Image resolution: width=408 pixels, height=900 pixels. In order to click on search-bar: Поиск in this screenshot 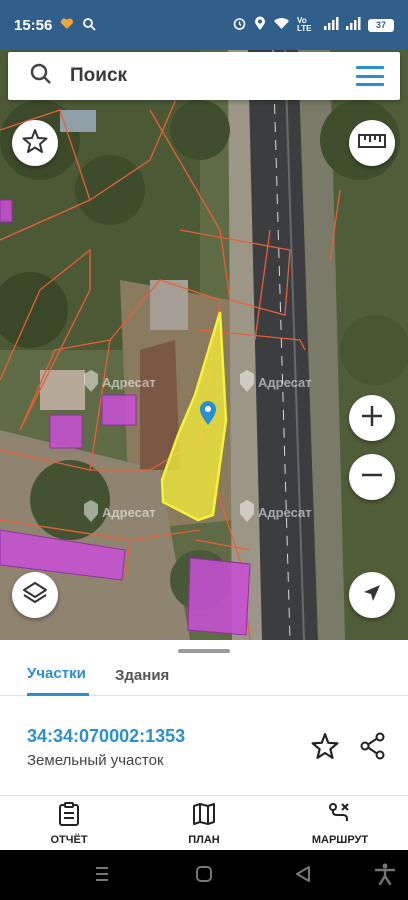, I will do `click(204, 76)`.